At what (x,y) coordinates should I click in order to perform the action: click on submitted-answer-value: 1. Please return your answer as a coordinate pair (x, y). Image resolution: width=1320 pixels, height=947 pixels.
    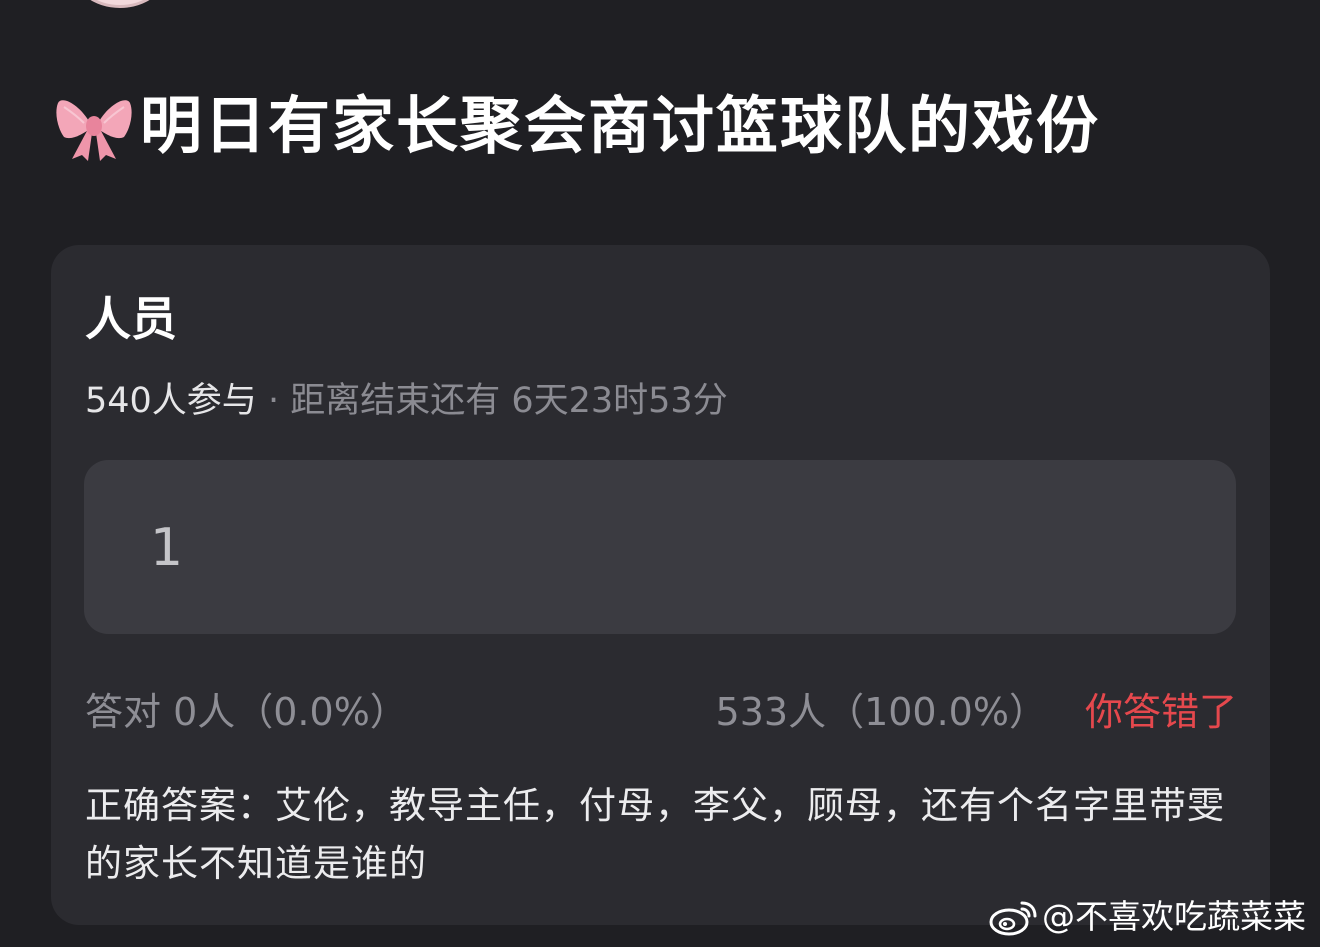
    Looking at the image, I should click on (167, 548).